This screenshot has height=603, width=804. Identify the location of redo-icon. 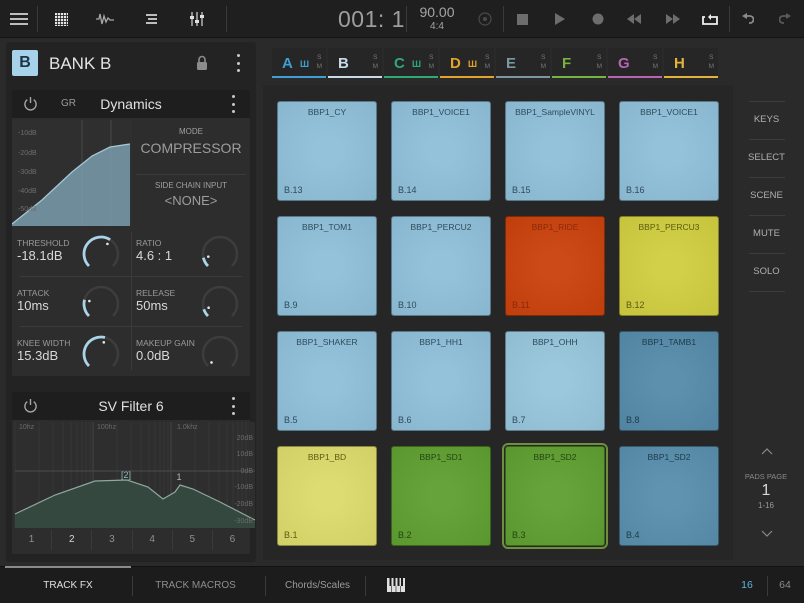
(785, 19).